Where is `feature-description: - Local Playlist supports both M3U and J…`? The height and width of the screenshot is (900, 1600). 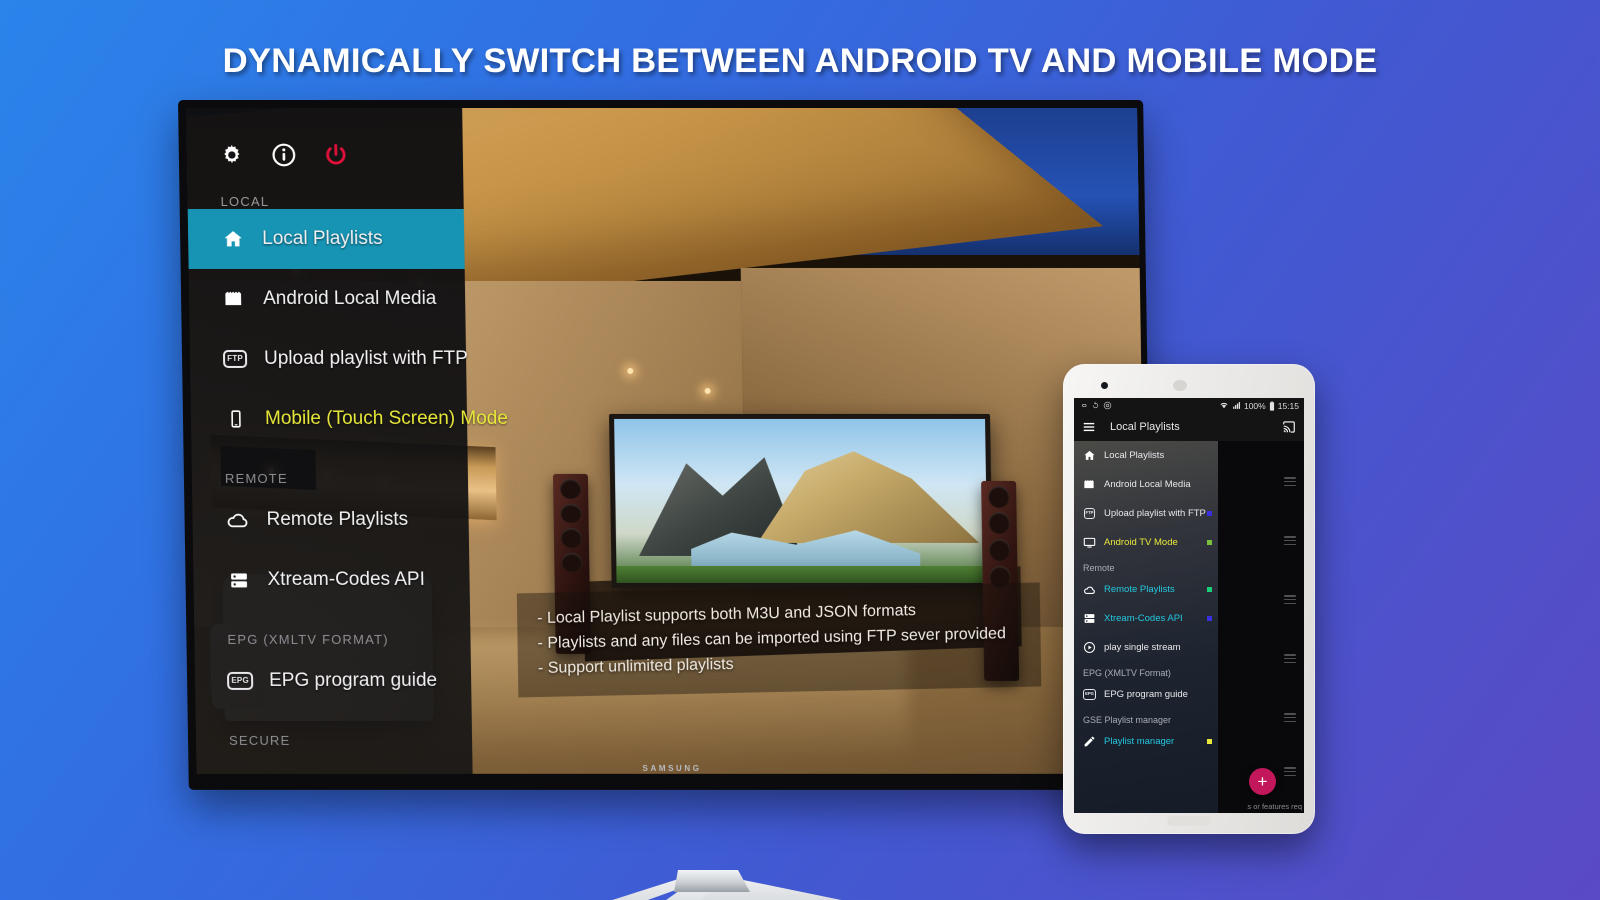 feature-description: - Local Playlist supports both M3U and J… is located at coordinates (779, 639).